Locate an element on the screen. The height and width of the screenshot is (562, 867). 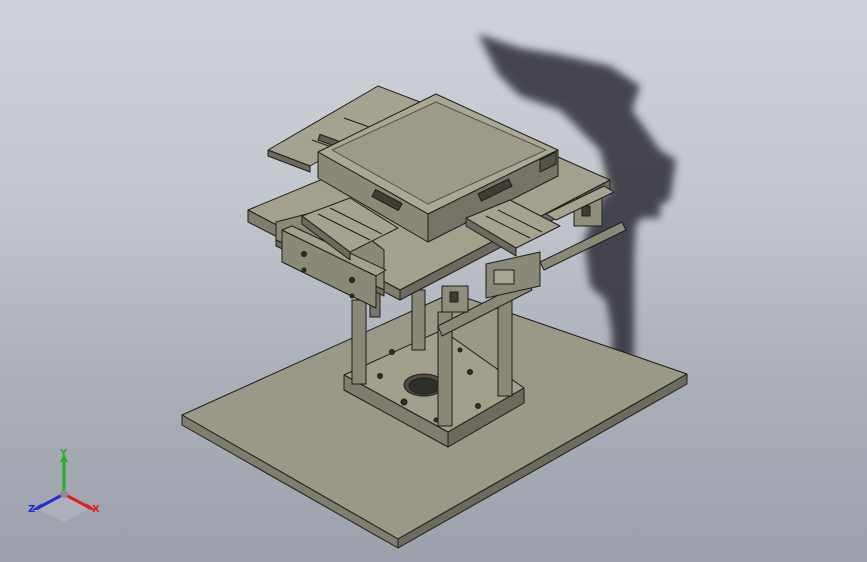
triad-y-label: Y is located at coordinates (64, 453).